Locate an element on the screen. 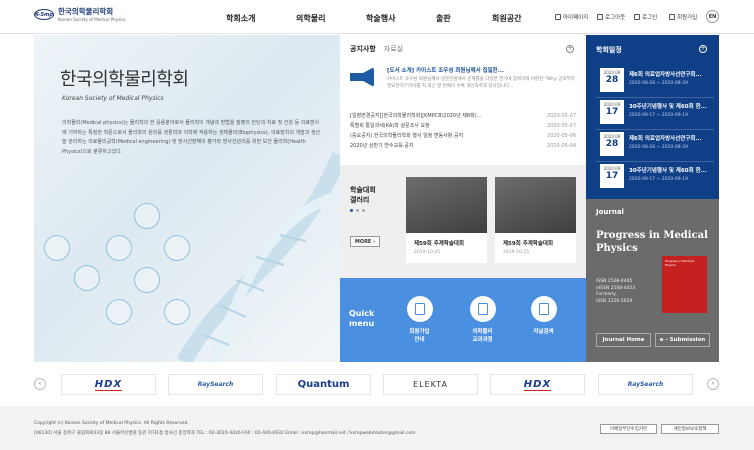 This screenshot has height=450, width=754. hex-heartbeat-icon is located at coordinates (147, 280).